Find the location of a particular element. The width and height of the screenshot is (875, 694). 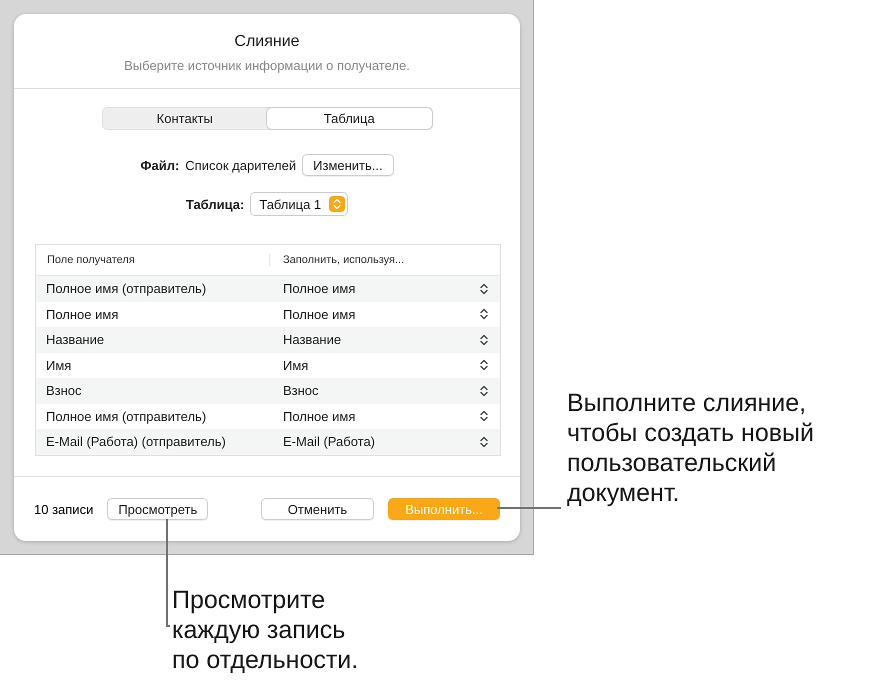

leader-line is located at coordinates (529, 508).